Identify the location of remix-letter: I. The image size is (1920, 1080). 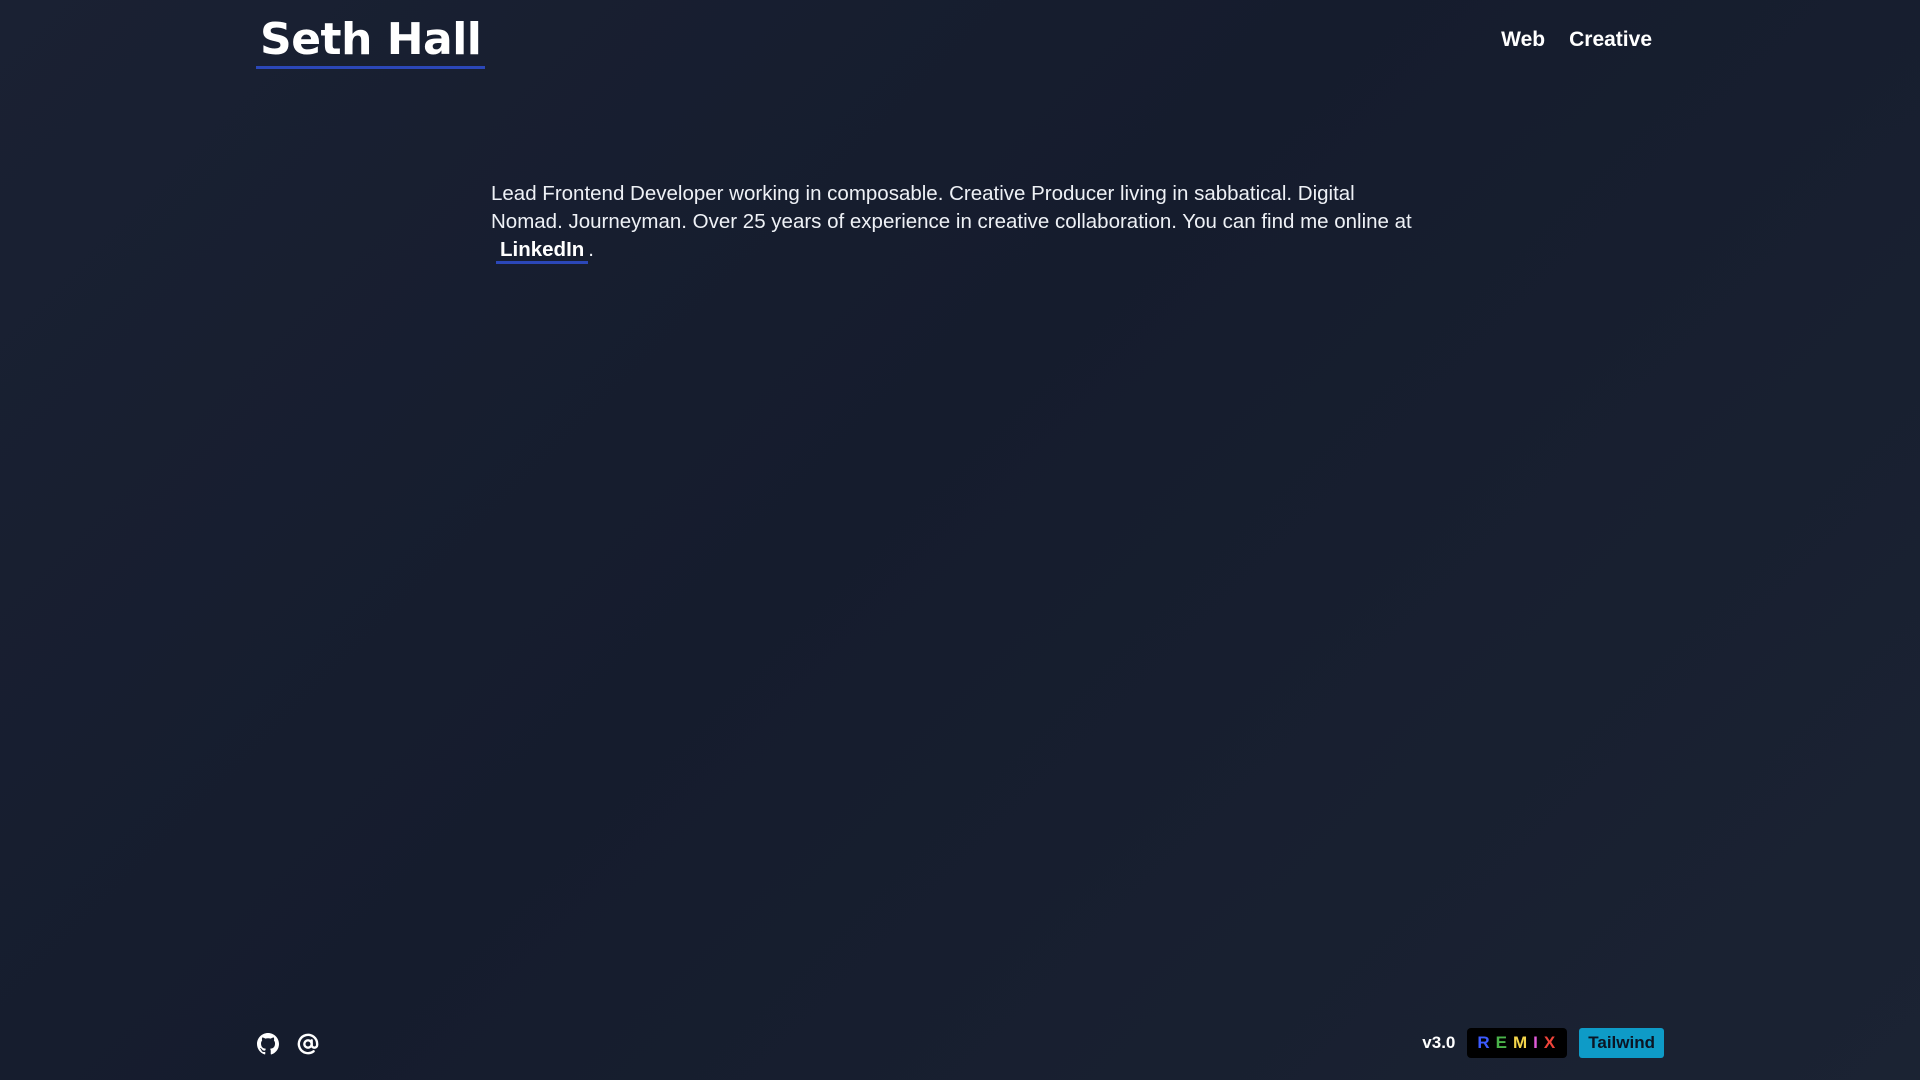
(1536, 1042).